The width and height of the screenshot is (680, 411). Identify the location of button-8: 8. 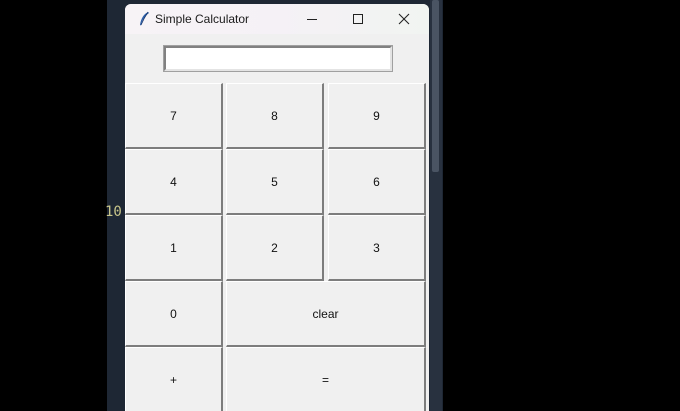
(275, 116).